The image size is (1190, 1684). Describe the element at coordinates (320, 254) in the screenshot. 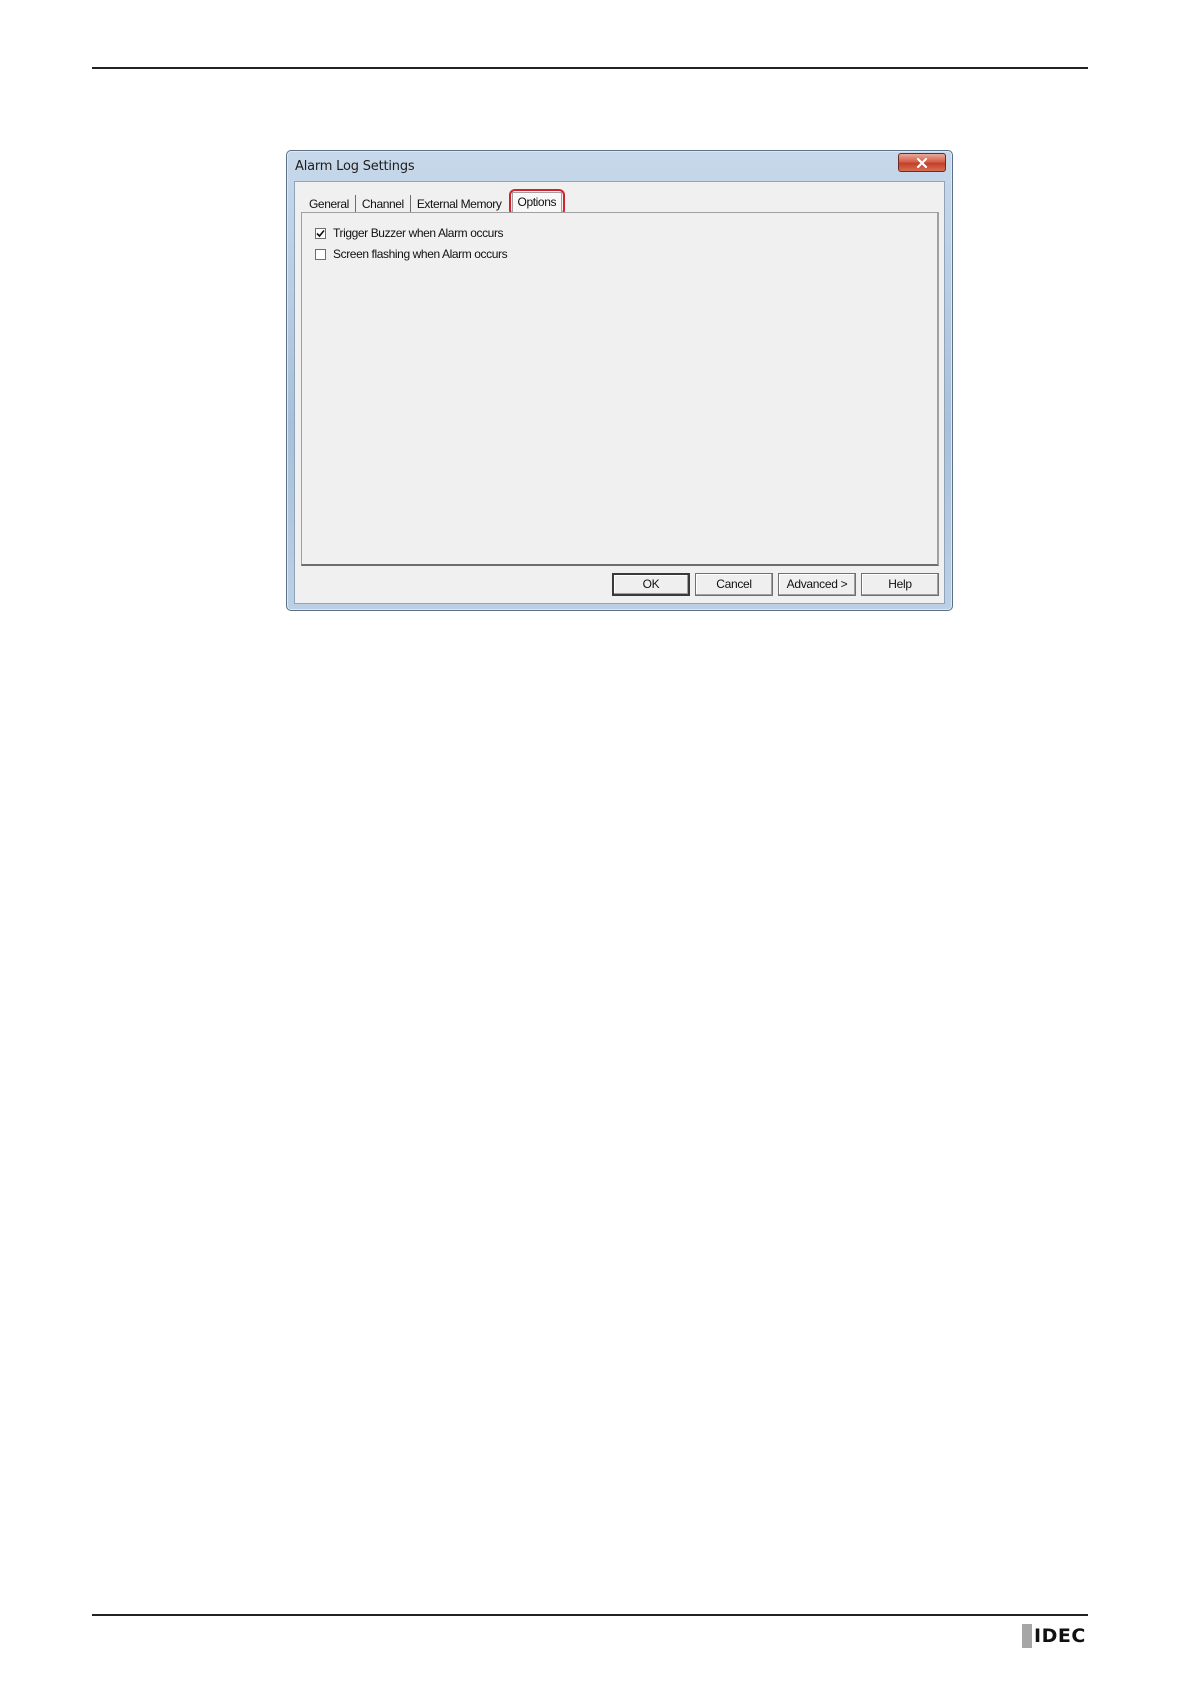

I see `screen-flashing-checkbox` at that location.